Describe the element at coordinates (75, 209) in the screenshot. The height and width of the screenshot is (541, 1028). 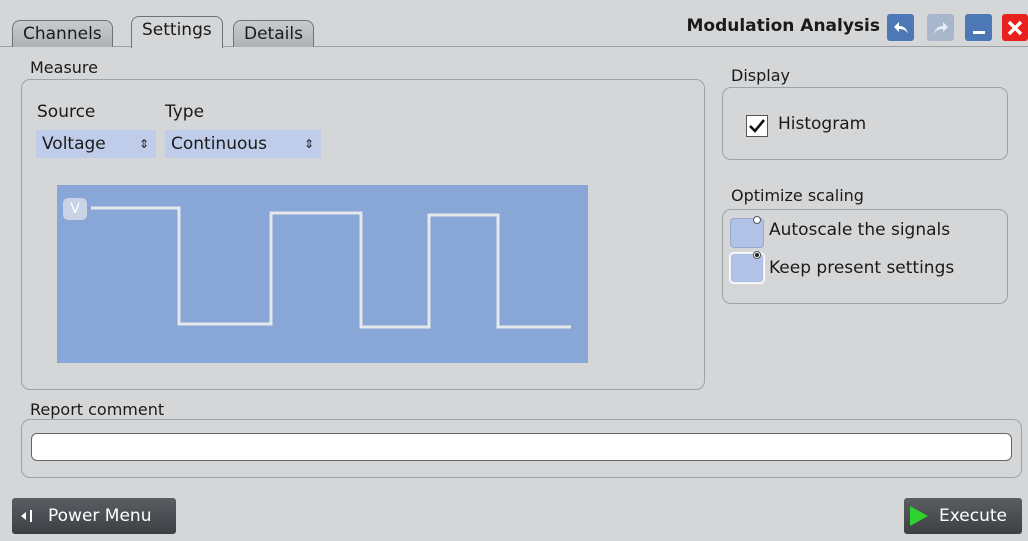
I see `voltage-badge: V` at that location.